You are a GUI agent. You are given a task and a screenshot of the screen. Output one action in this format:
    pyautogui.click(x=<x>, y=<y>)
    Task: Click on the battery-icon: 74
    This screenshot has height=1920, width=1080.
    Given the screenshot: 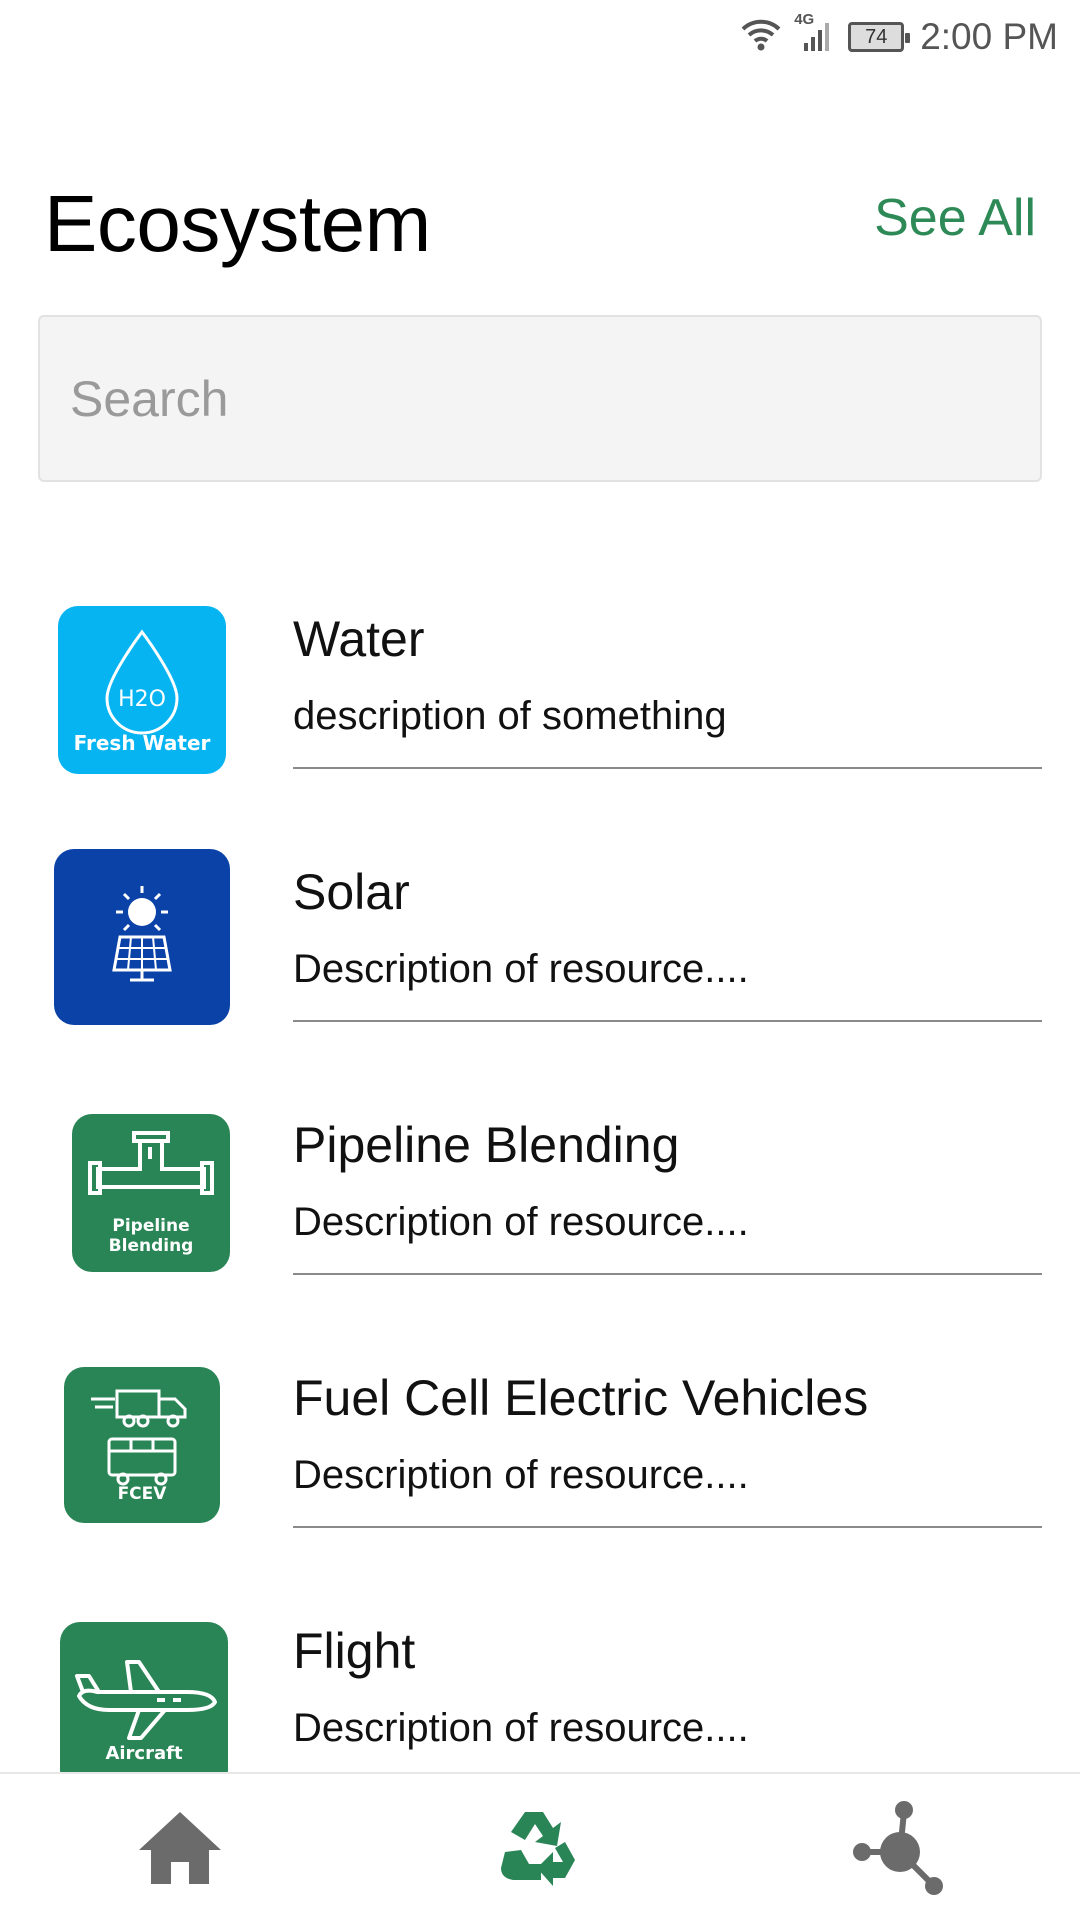 What is the action you would take?
    pyautogui.click(x=879, y=37)
    